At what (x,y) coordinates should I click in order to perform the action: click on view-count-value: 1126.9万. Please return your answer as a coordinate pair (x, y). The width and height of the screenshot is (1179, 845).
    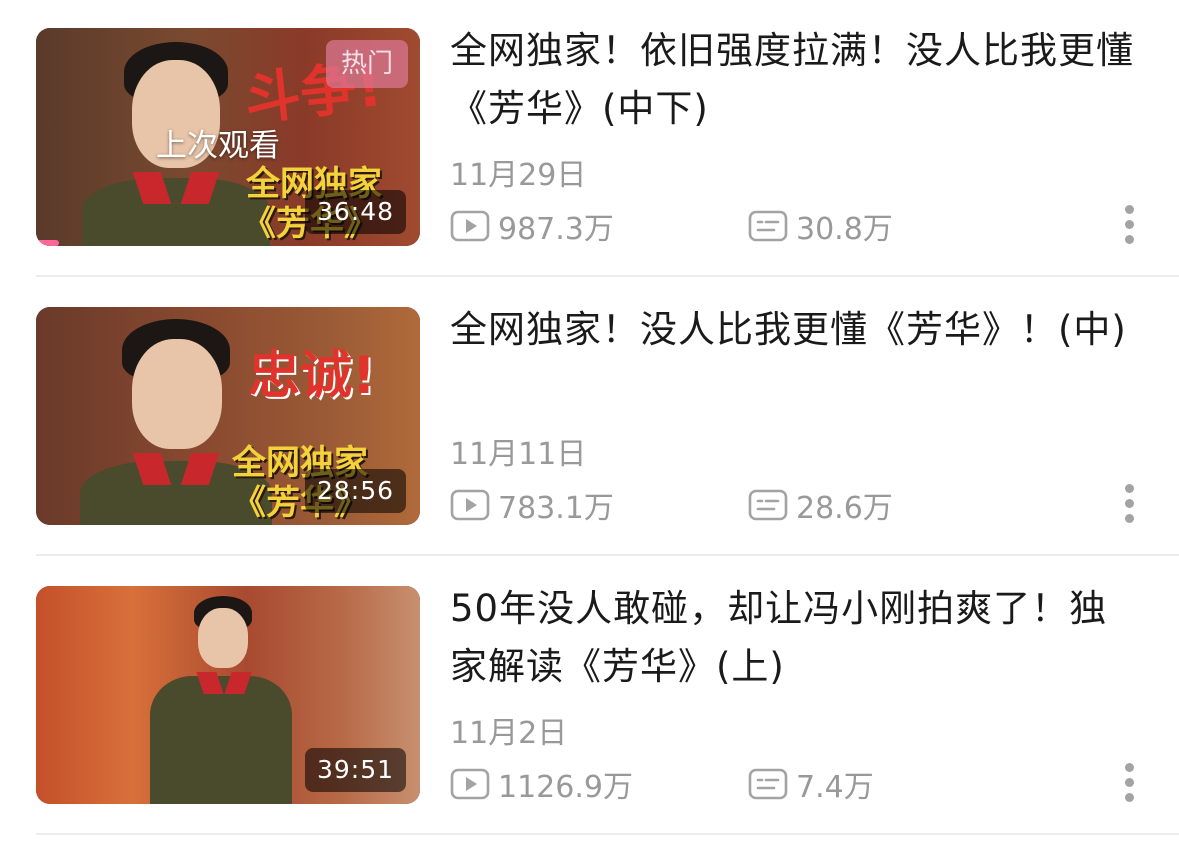
    Looking at the image, I should click on (565, 787).